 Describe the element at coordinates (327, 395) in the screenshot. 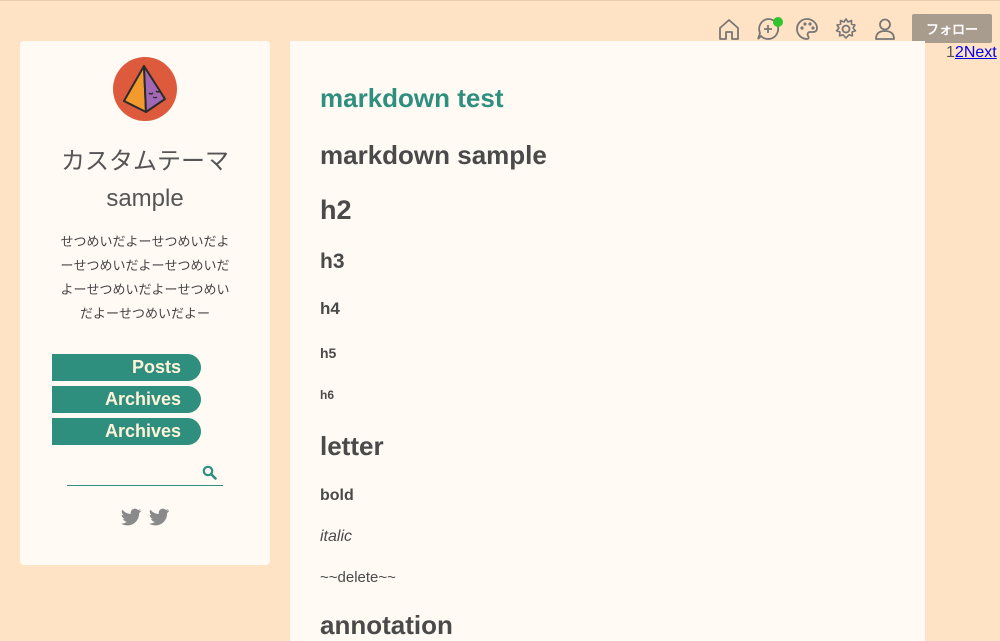

I see `heading-h6: h6` at that location.